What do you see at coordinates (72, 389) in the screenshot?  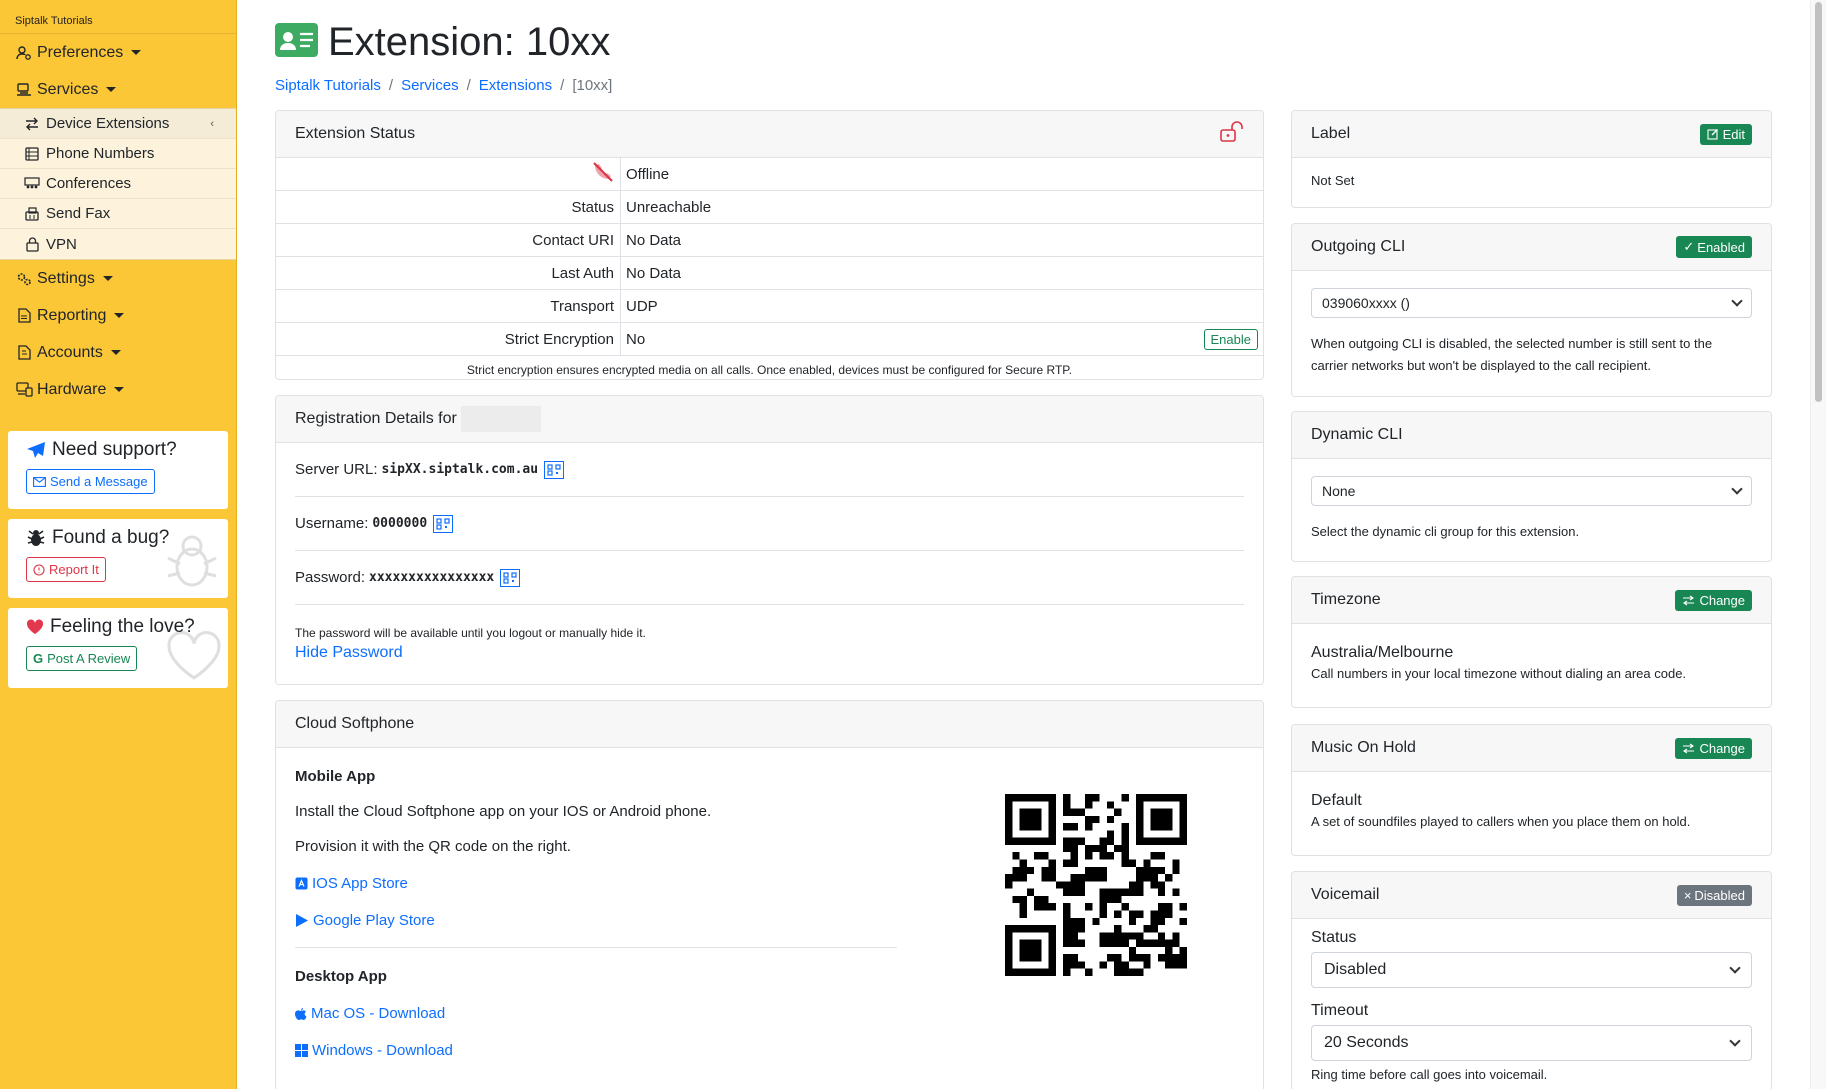 I see `nav-hardware-label: Hardware` at bounding box center [72, 389].